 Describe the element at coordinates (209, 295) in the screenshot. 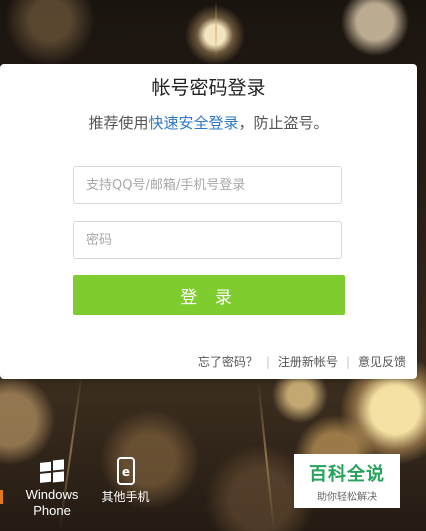

I see `login-button: 登 录` at that location.